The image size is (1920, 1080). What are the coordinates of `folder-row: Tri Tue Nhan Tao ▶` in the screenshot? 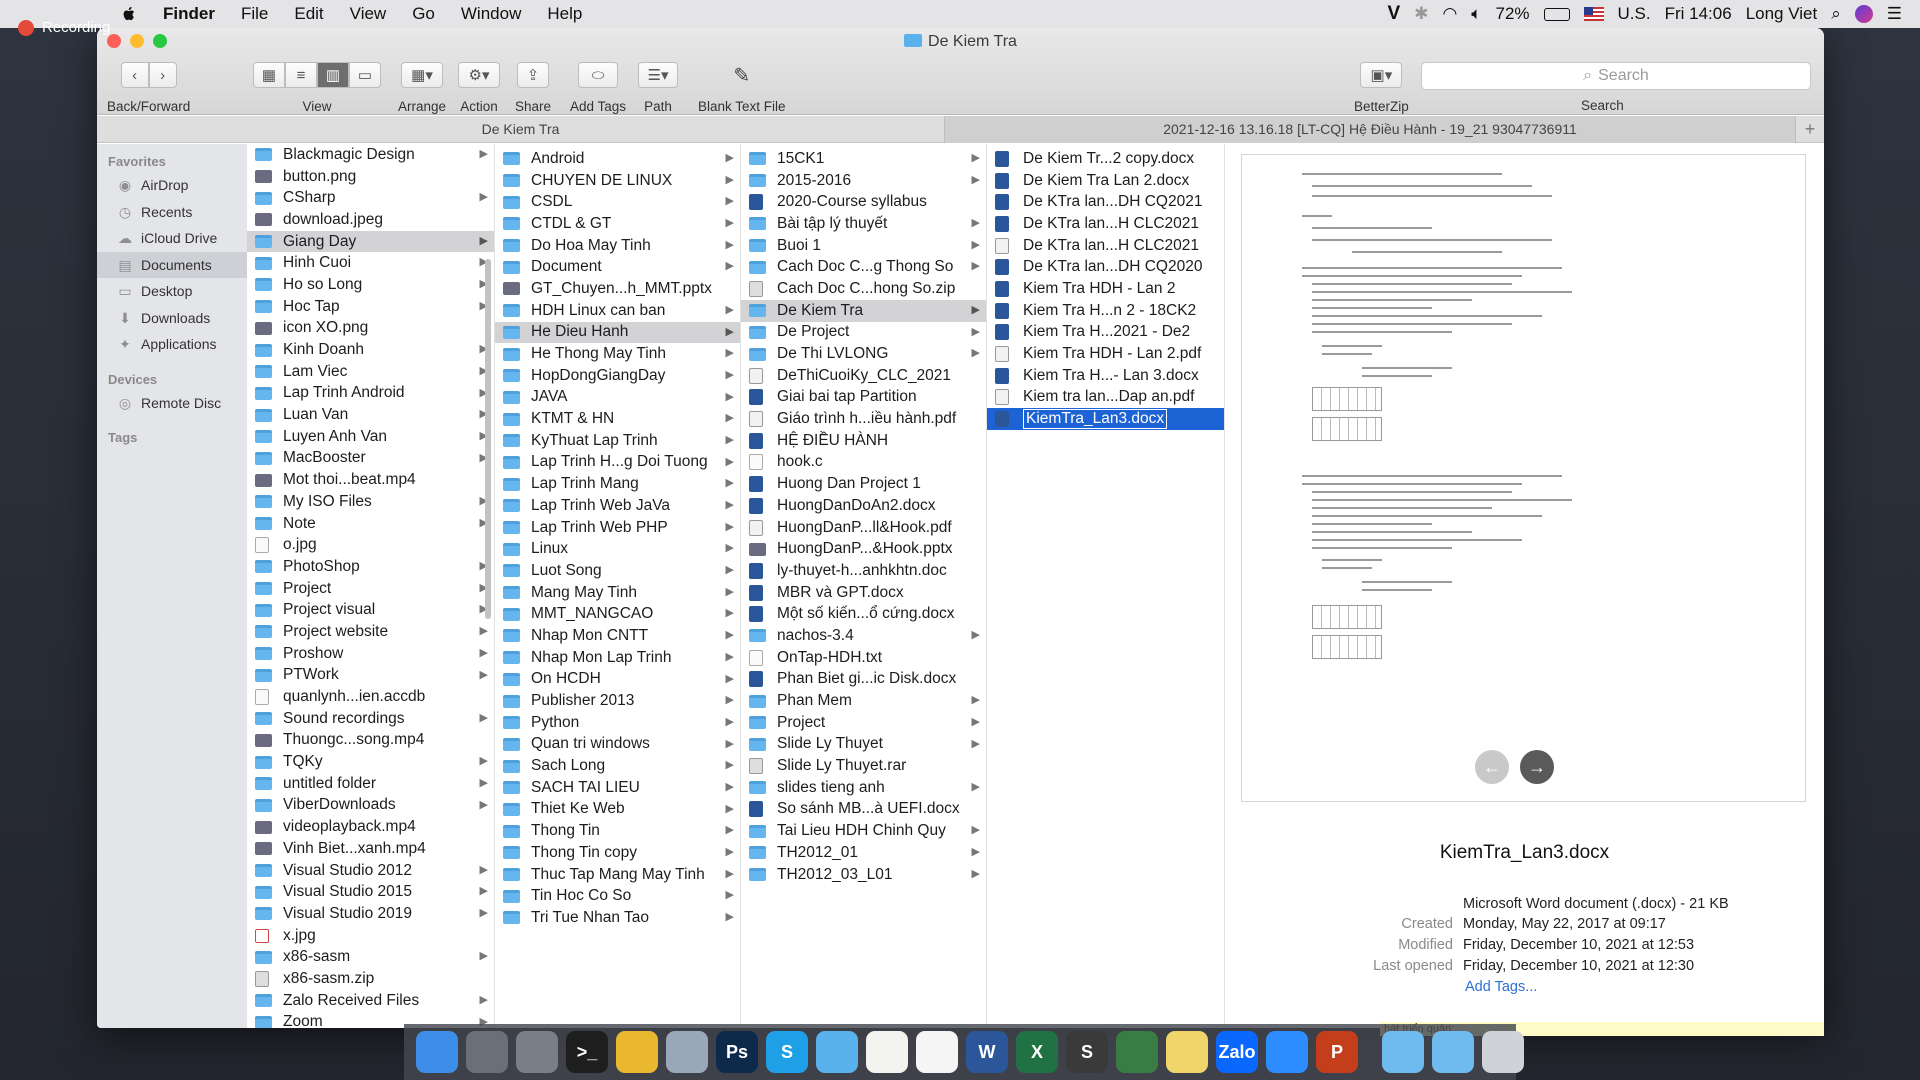 It's located at (617, 918).